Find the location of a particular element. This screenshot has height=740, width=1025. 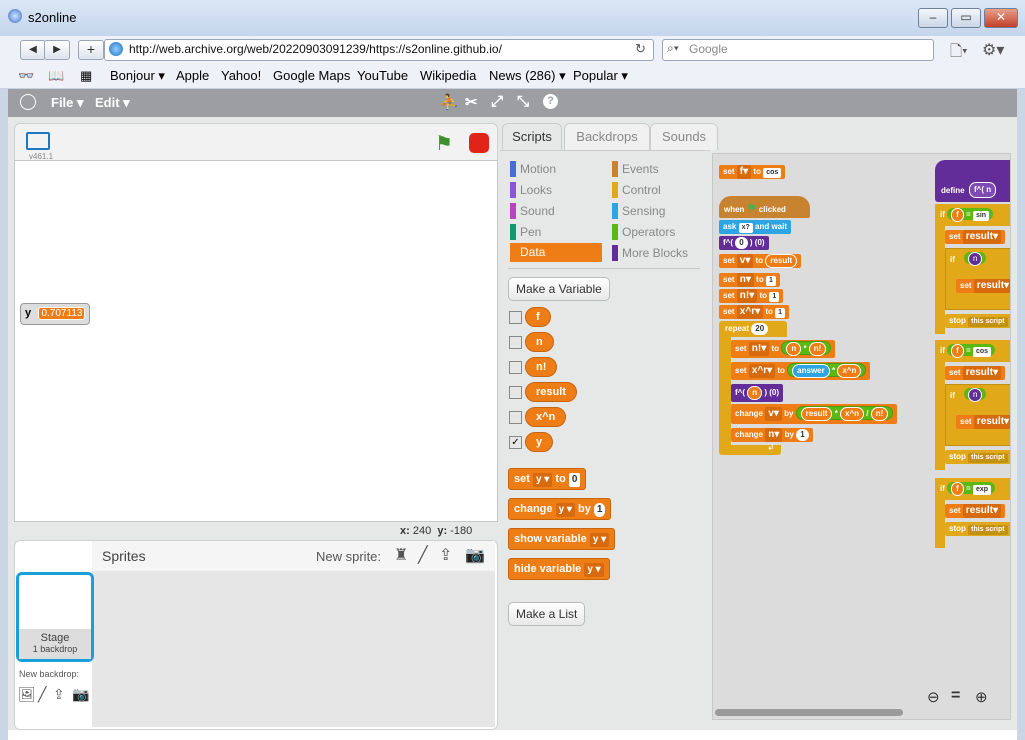

duplicate-icon: ⛹ is located at coordinates (449, 102).